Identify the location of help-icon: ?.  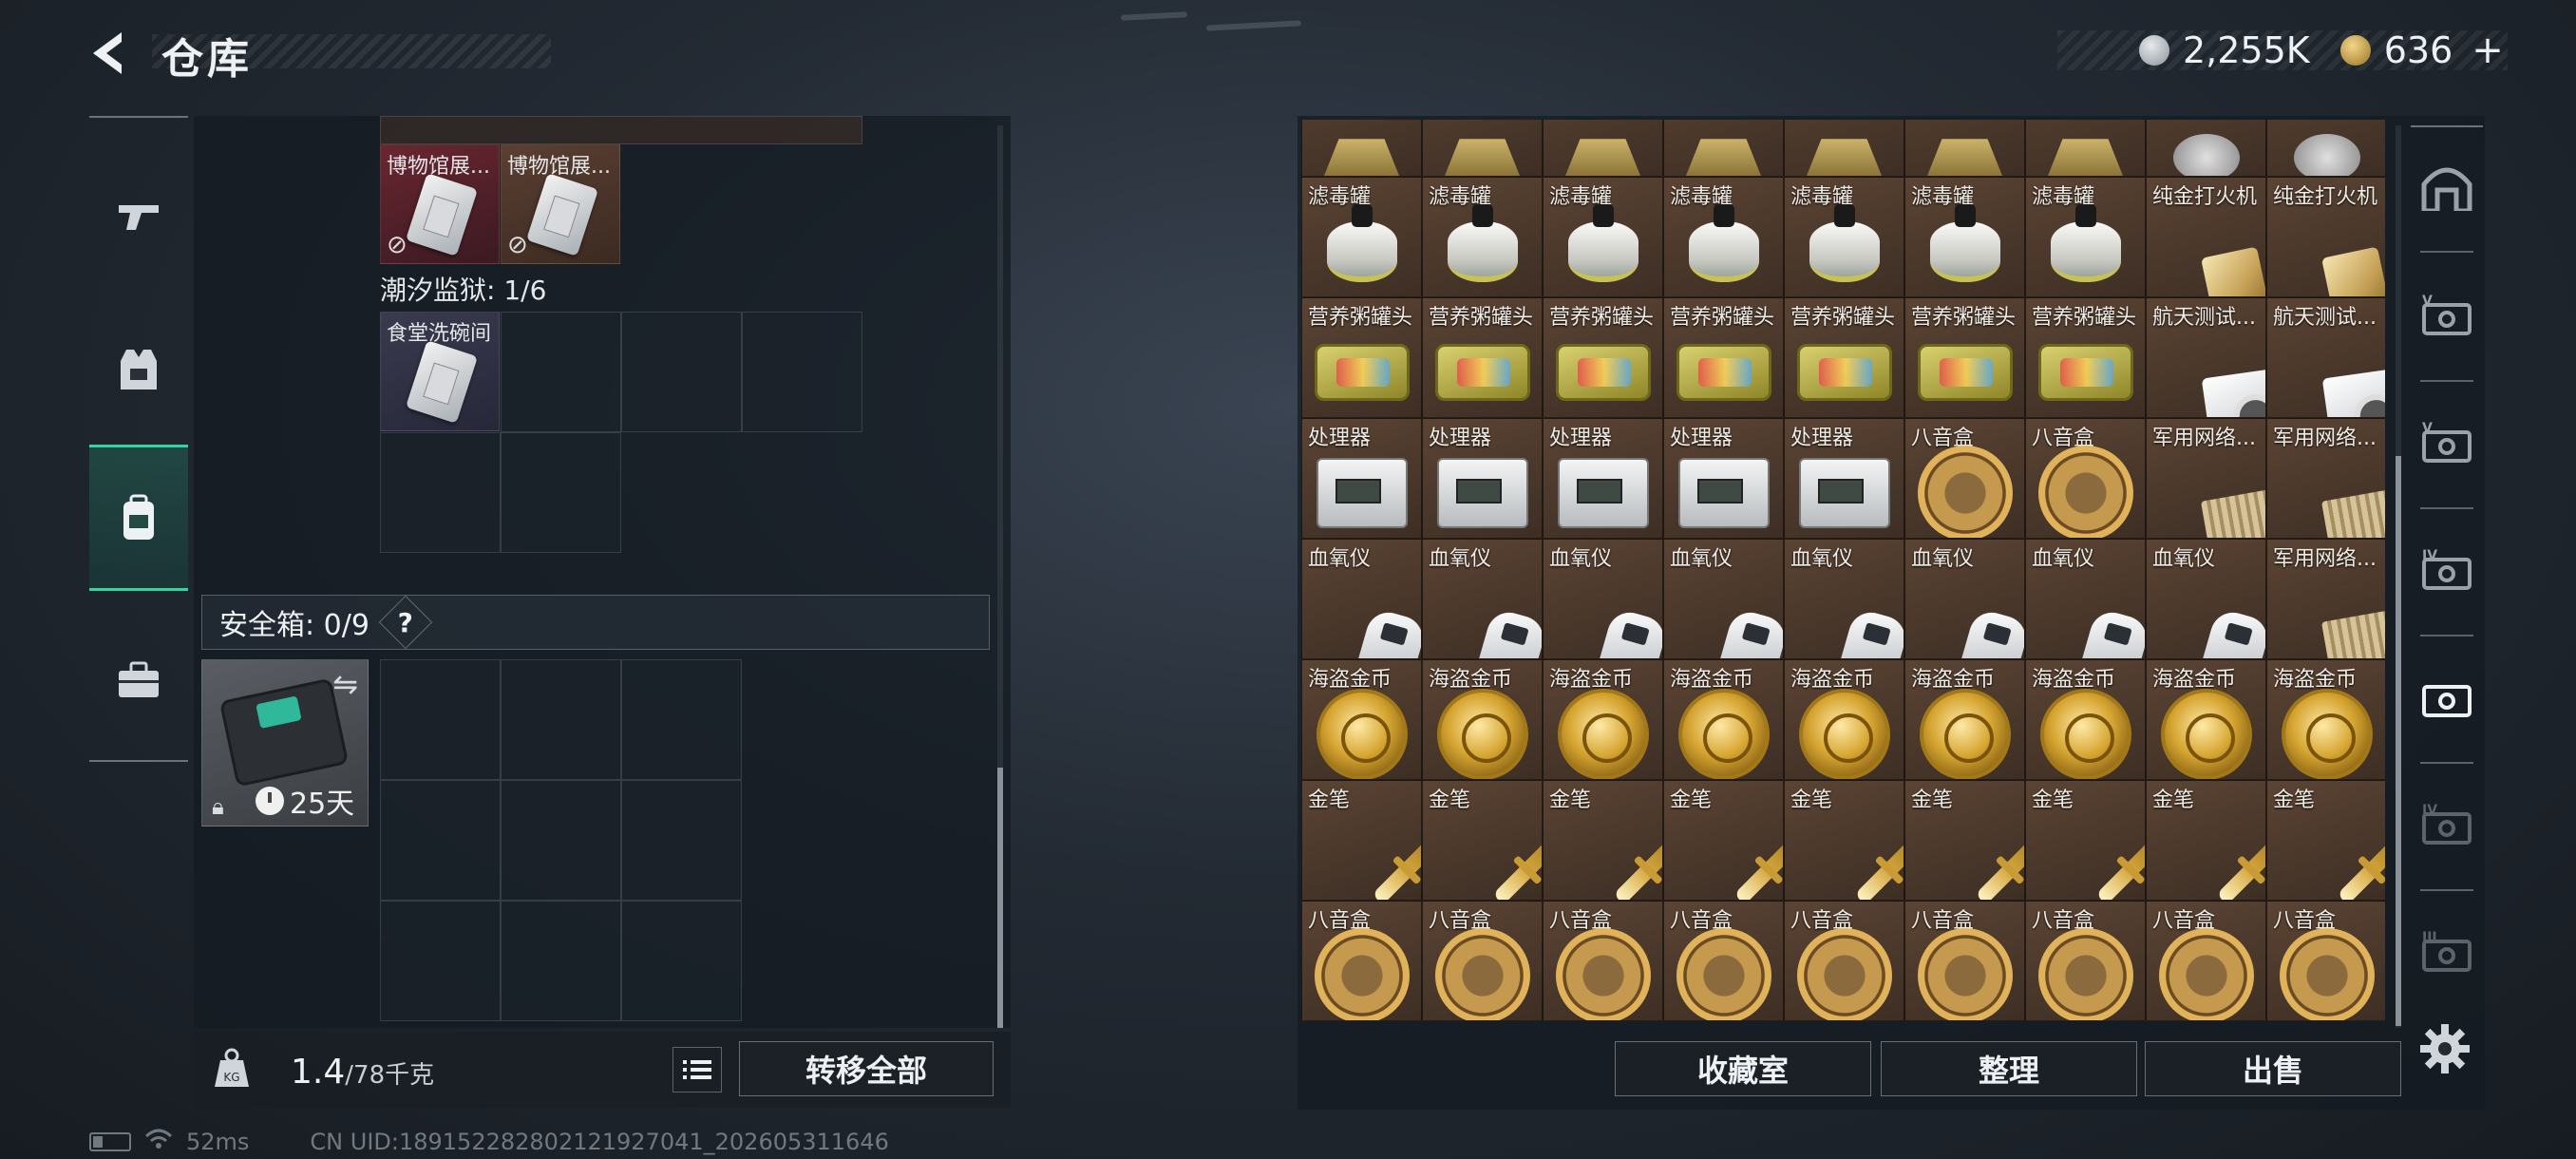
(405, 622).